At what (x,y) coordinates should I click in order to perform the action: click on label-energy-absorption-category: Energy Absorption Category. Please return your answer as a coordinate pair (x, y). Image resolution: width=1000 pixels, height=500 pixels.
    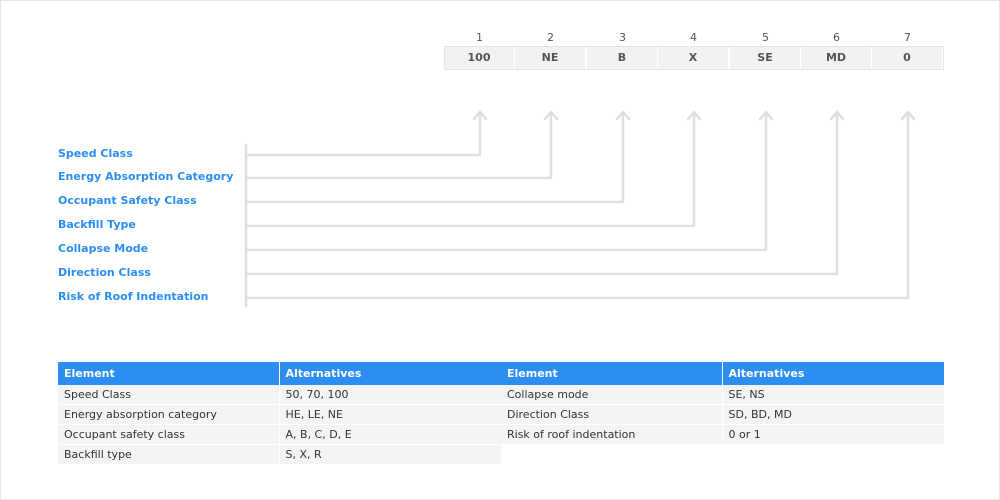
    Looking at the image, I should click on (146, 176).